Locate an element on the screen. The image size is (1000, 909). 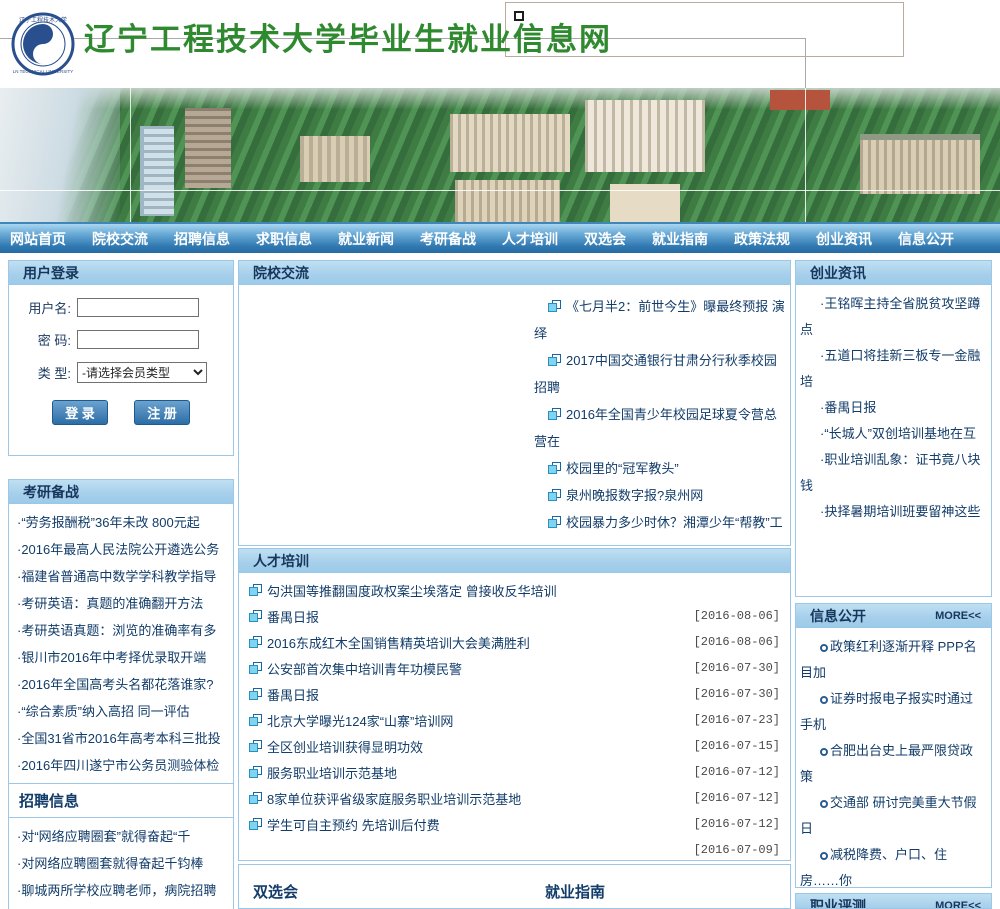
chuangye-list-item: ·“长城人”双创培训基地在互 is located at coordinates (892, 434).